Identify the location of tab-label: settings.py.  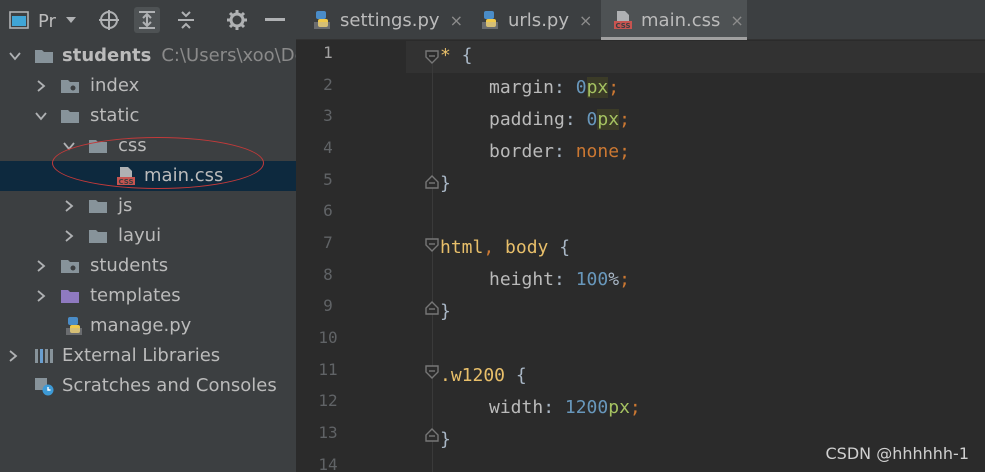
(390, 20).